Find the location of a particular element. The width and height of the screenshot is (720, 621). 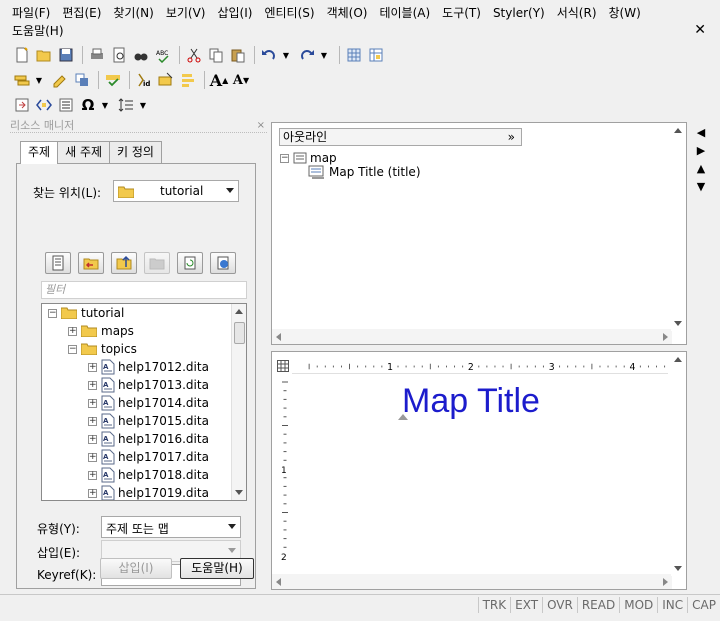

outline-vscroll is located at coordinates (678, 227).